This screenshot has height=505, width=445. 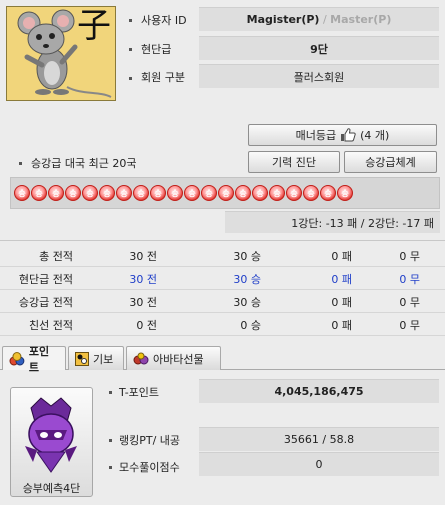 What do you see at coordinates (319, 391) in the screenshot?
I see `tpoint-value: 4,045,186,475` at bounding box center [319, 391].